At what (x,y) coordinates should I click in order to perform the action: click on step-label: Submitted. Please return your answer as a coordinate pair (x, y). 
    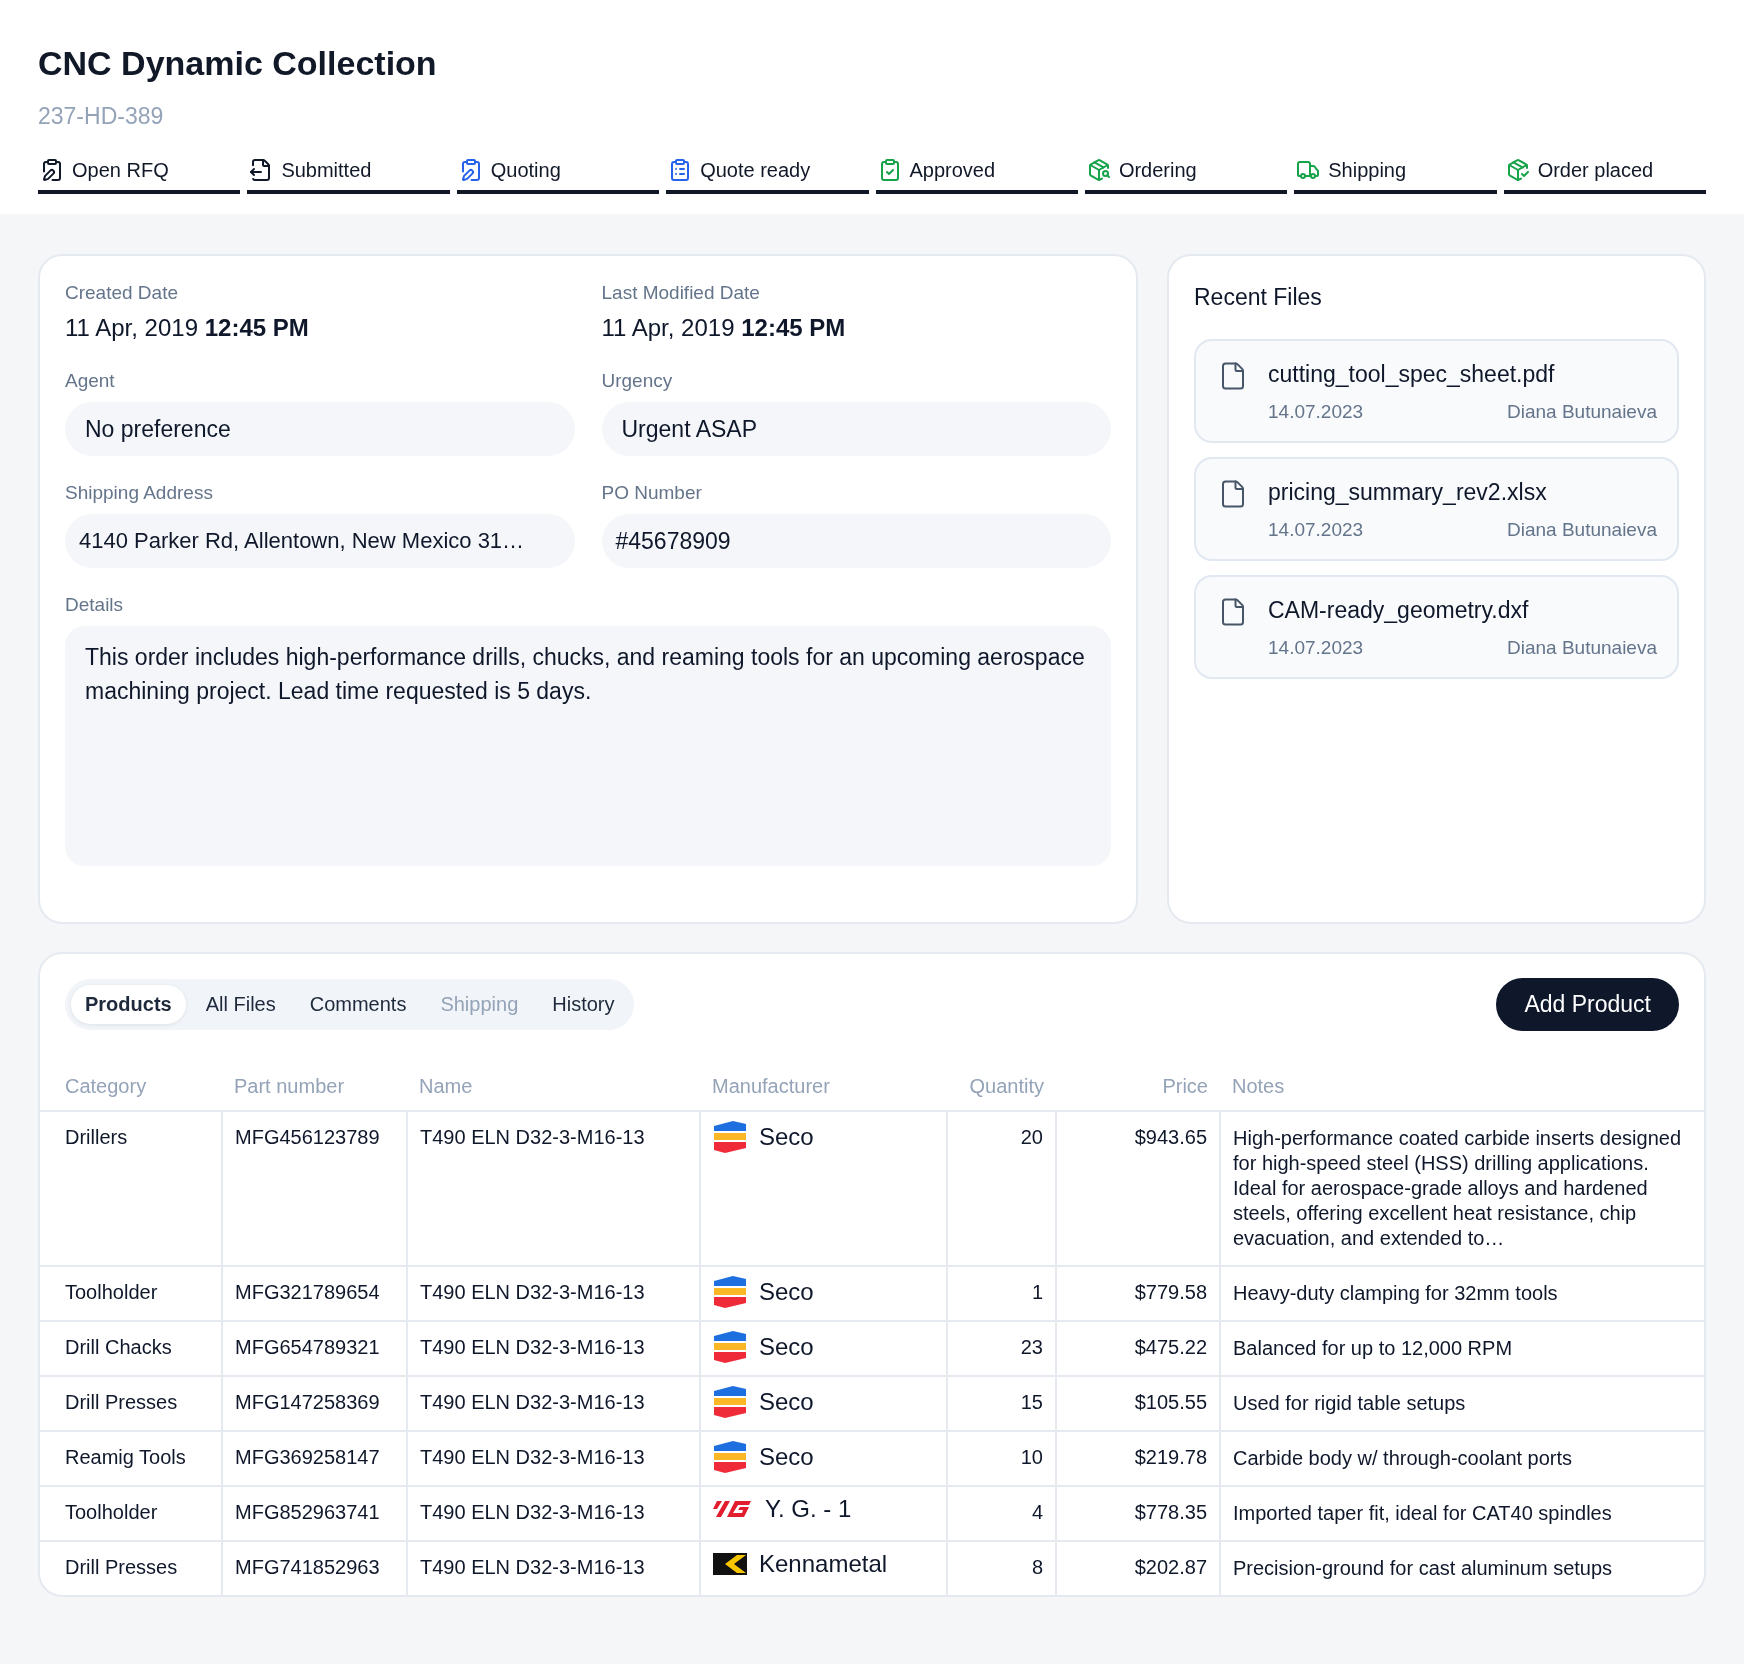
    Looking at the image, I should click on (326, 170).